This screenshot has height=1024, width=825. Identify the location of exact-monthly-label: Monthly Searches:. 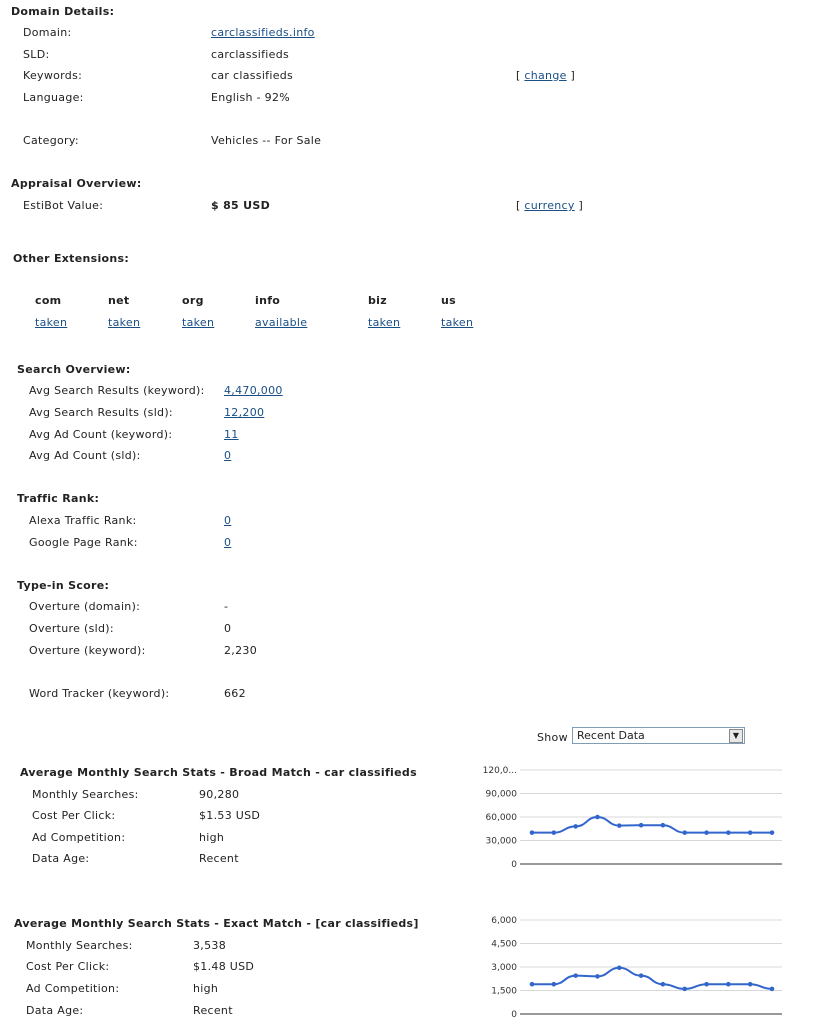
(79, 945).